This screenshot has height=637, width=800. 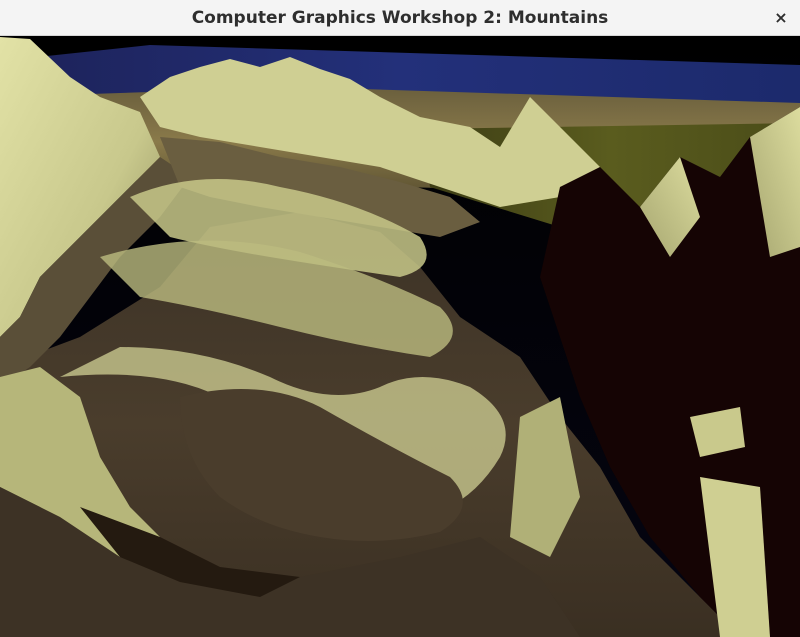 What do you see at coordinates (781, 18) in the screenshot?
I see `close-icon: ×` at bounding box center [781, 18].